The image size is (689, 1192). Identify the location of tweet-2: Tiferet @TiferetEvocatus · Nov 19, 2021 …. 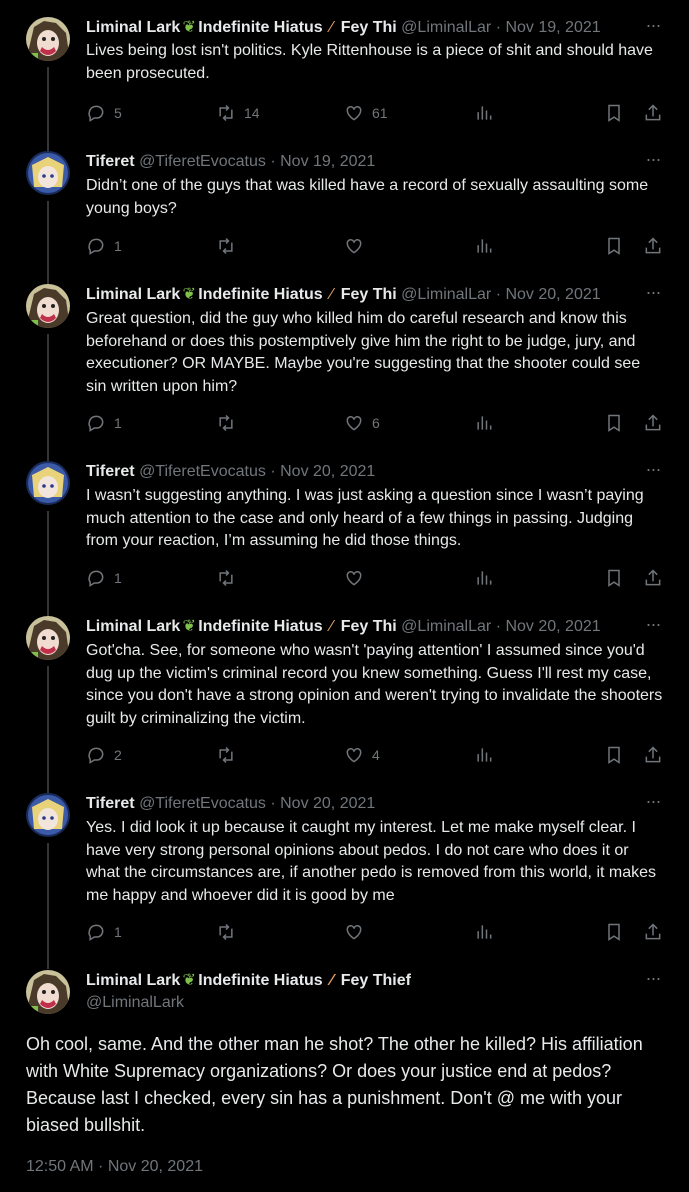
(344, 217).